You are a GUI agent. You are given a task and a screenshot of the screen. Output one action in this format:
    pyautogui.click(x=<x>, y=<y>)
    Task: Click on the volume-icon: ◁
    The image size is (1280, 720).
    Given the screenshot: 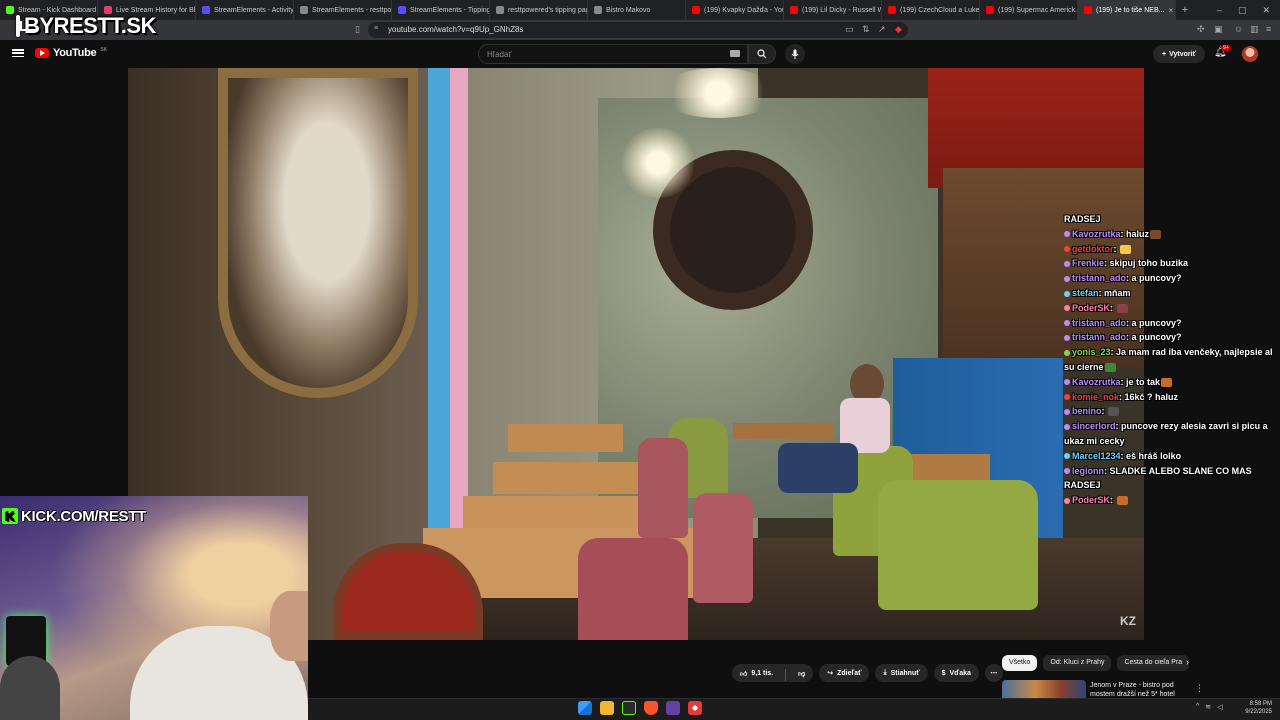 What is the action you would take?
    pyautogui.click(x=1219, y=707)
    